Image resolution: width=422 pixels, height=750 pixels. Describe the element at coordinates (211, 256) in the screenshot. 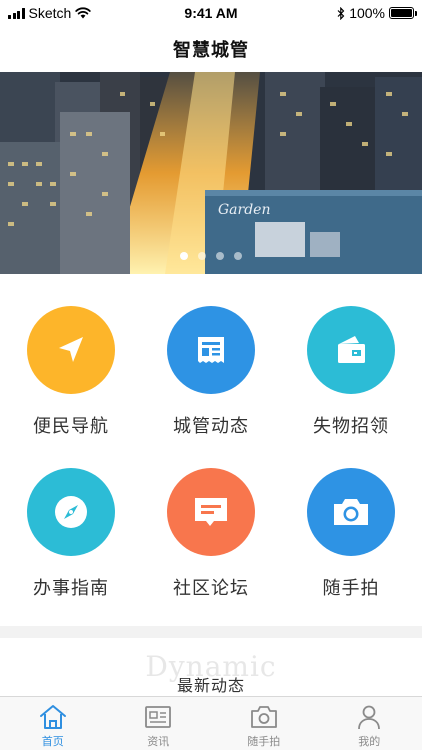

I see `carousel-dots` at that location.